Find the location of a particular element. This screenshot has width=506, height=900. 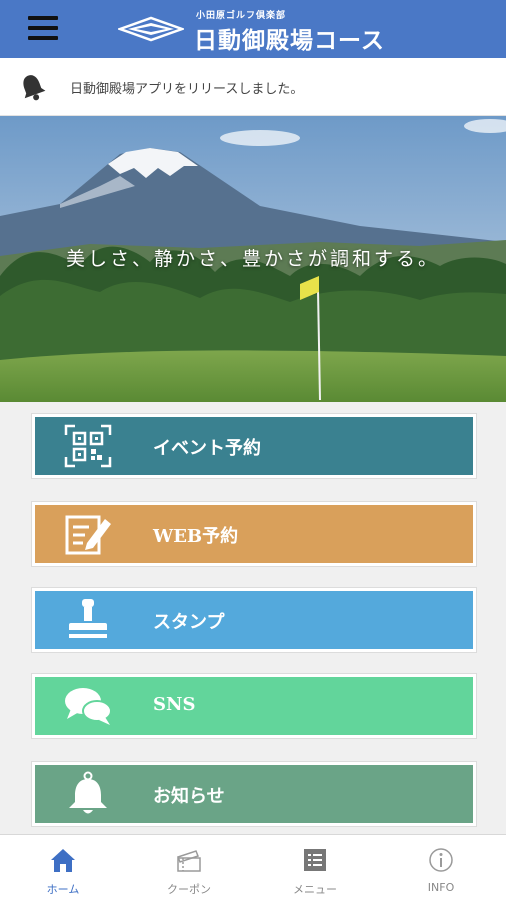

stamp-button: スタンプ is located at coordinates (254, 620).